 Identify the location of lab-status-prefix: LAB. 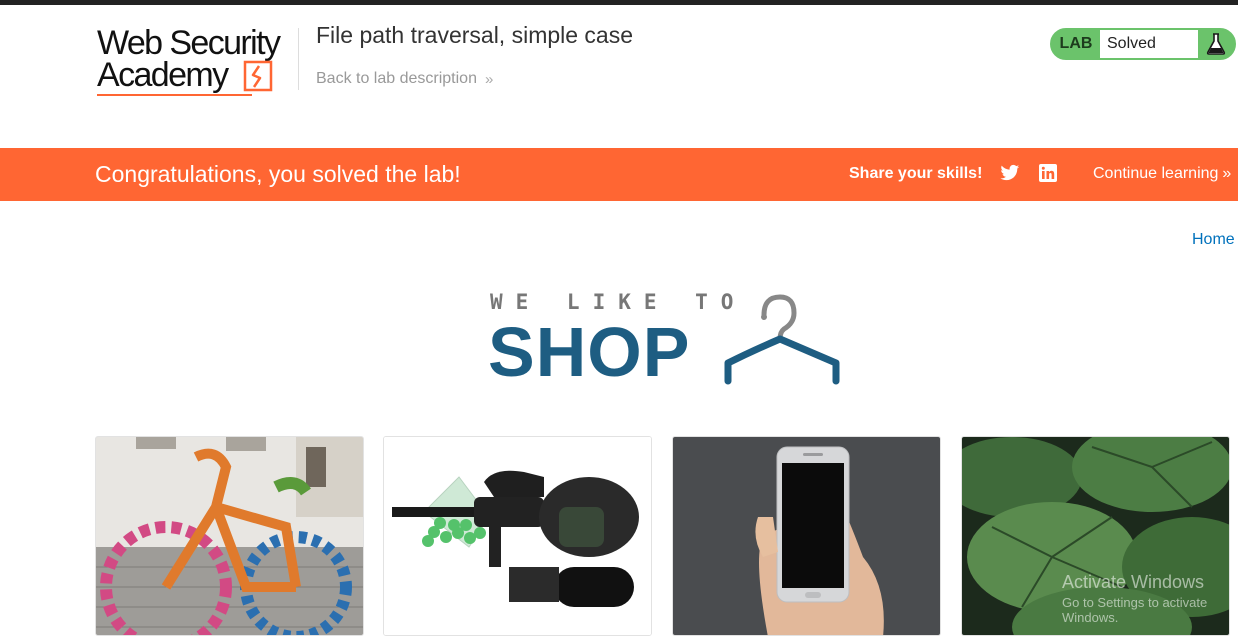
(1076, 43).